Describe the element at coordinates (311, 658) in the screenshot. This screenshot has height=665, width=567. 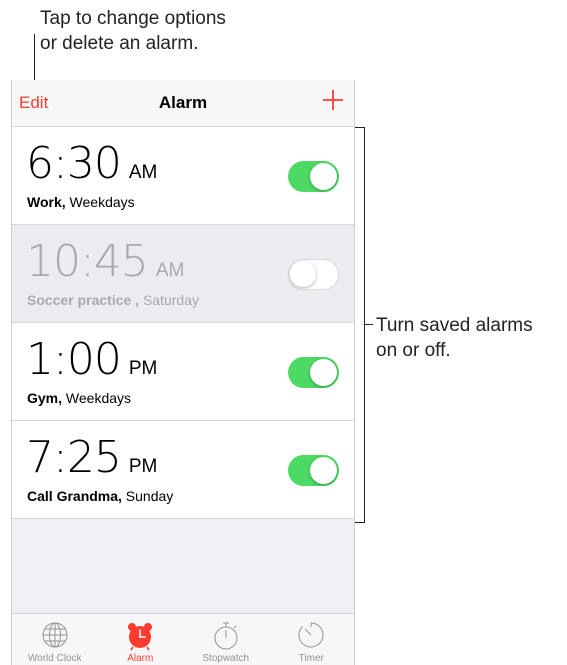
I see `tab-label: Timer` at that location.